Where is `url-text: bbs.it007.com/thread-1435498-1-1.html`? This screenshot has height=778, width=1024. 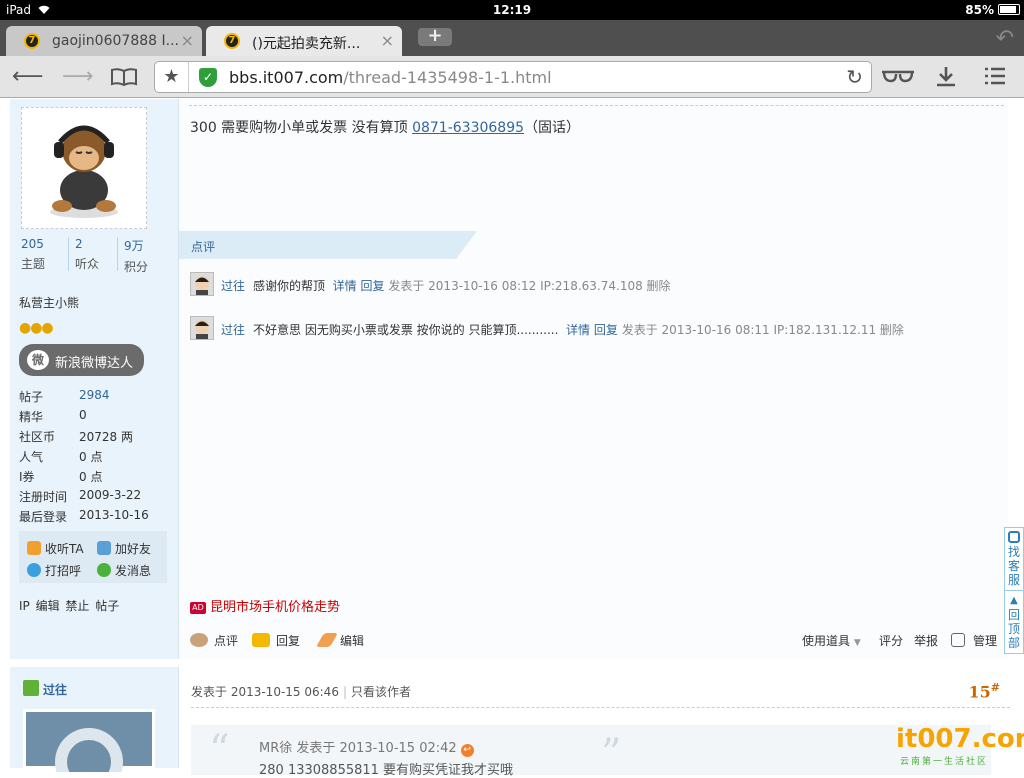 url-text: bbs.it007.com/thread-1435498-1-1.html is located at coordinates (390, 77).